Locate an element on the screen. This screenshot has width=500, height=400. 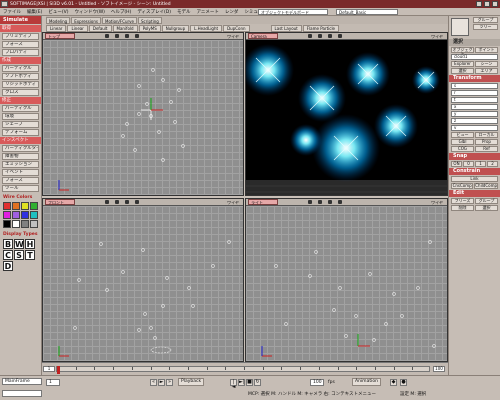
timeline-playhead is located at coordinates (58, 370).